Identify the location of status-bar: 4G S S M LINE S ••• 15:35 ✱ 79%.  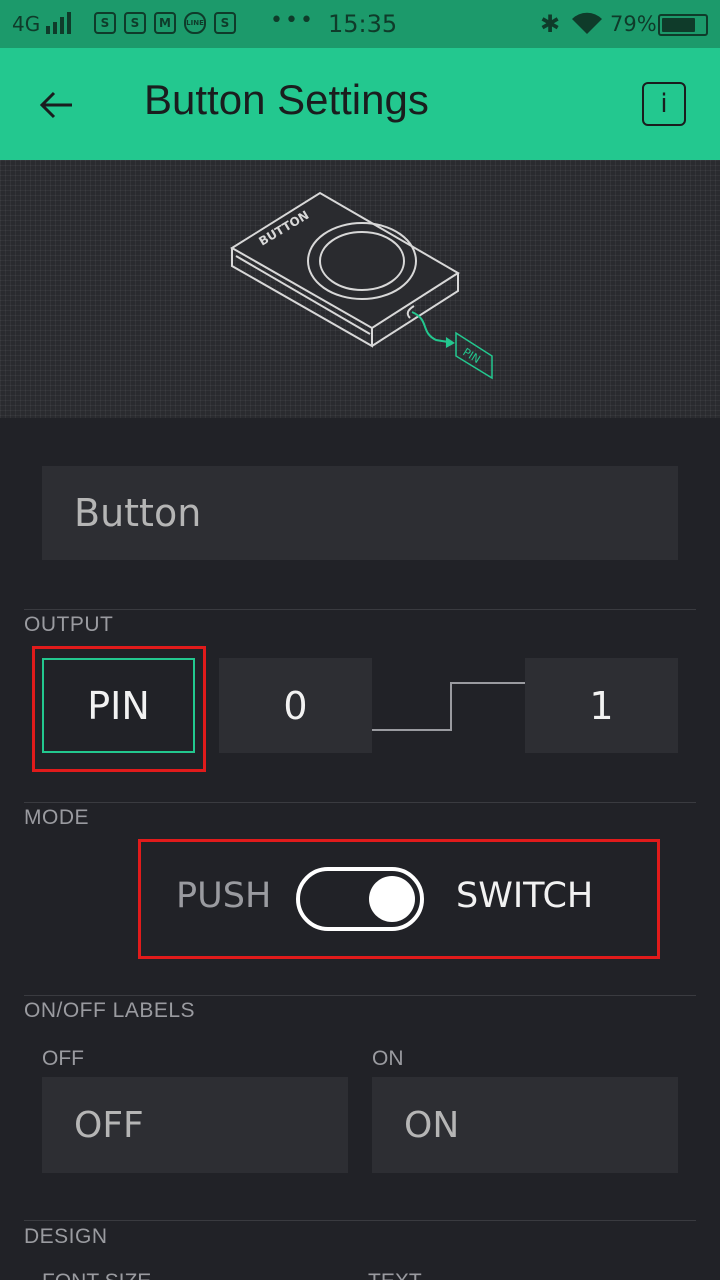
(360, 24).